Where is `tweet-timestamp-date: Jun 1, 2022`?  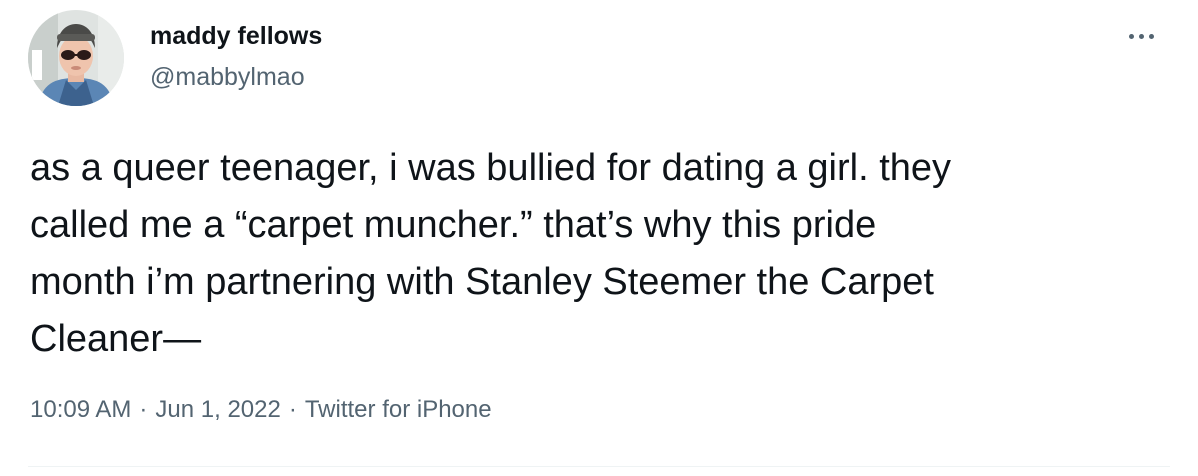 tweet-timestamp-date: Jun 1, 2022 is located at coordinates (217, 410).